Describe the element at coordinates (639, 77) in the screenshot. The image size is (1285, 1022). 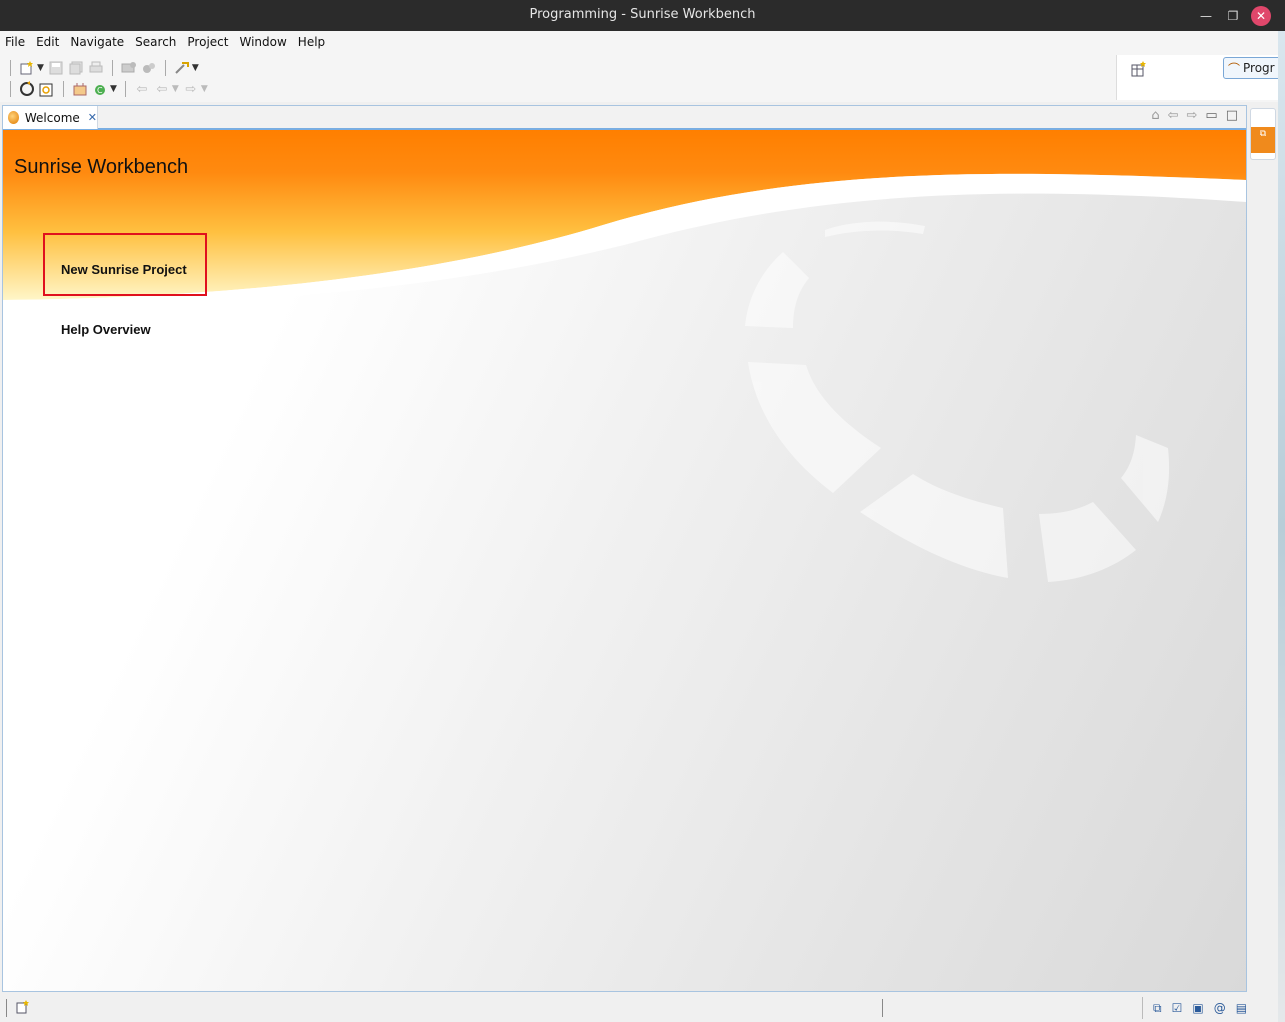
I see `main-toolbar: ▼ ▼ C ▼ ⇦ ⇦ ▼ ⇨ ▼` at that location.